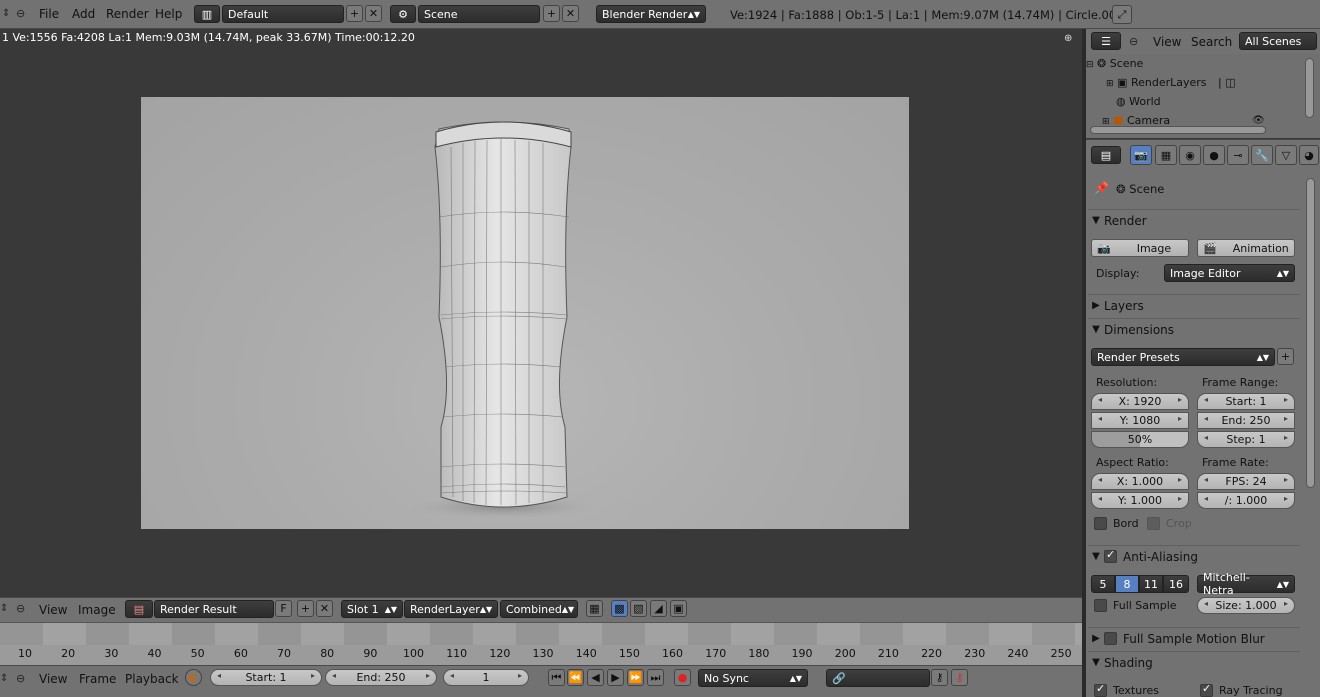 The width and height of the screenshot is (1320, 697). What do you see at coordinates (283, 14) in the screenshot?
I see `screen-layout-field: Default` at bounding box center [283, 14].